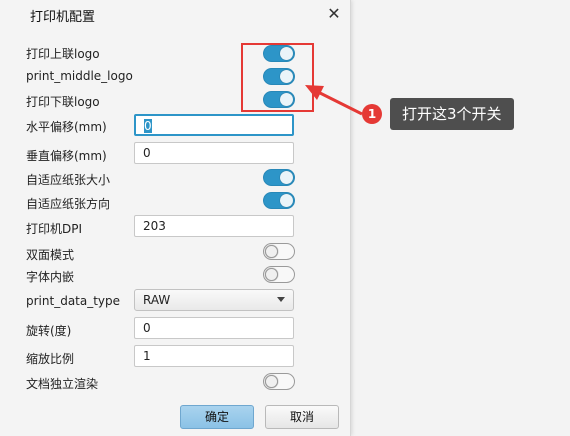 The height and width of the screenshot is (436, 570). Describe the element at coordinates (372, 114) in the screenshot. I see `step-number-badge: 1` at that location.